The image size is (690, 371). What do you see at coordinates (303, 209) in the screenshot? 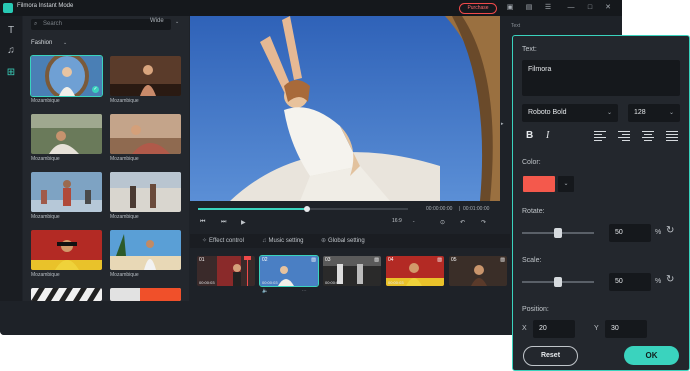
I see `playback-progress-bar` at bounding box center [303, 209].